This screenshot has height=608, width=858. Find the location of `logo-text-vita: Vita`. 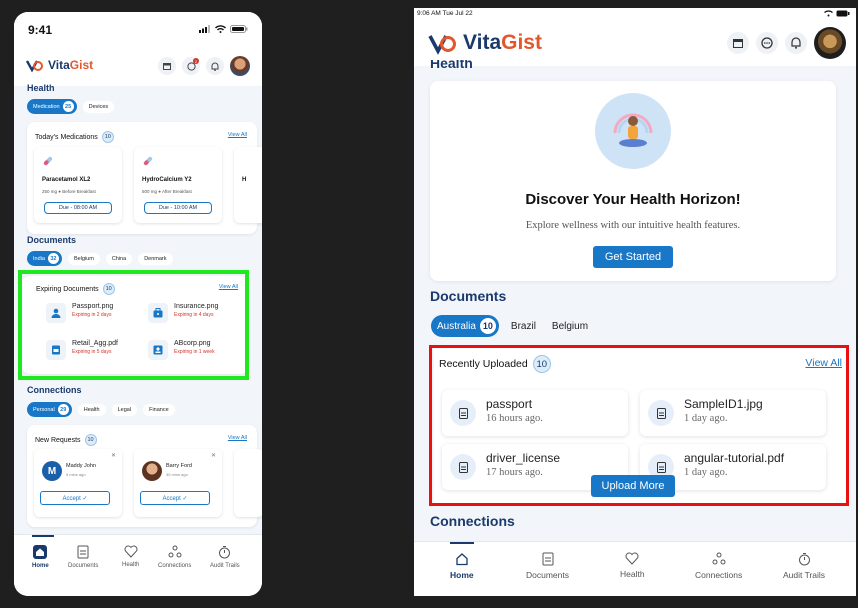

logo-text-vita: Vita is located at coordinates (59, 65).